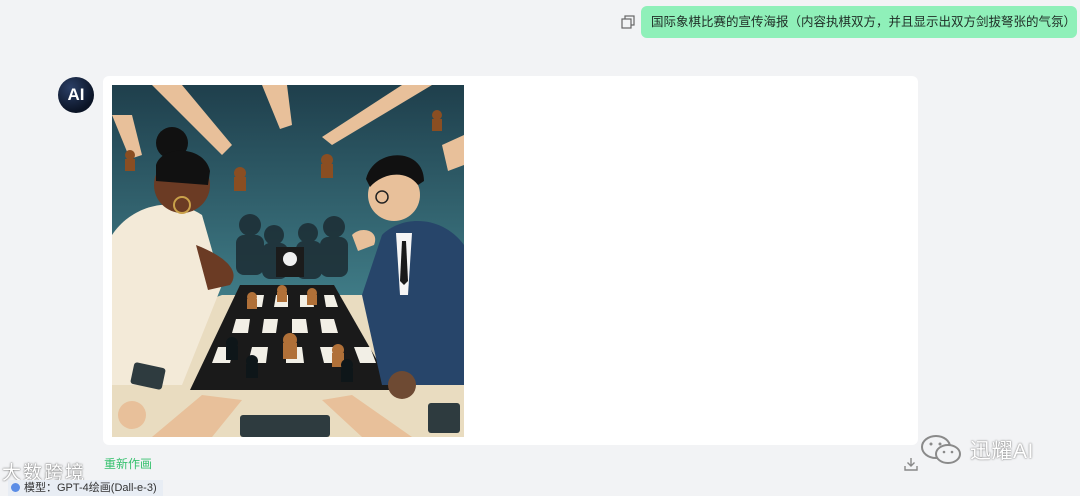 Image resolution: width=1080 pixels, height=496 pixels. What do you see at coordinates (911, 464) in the screenshot?
I see `download-icon` at bounding box center [911, 464].